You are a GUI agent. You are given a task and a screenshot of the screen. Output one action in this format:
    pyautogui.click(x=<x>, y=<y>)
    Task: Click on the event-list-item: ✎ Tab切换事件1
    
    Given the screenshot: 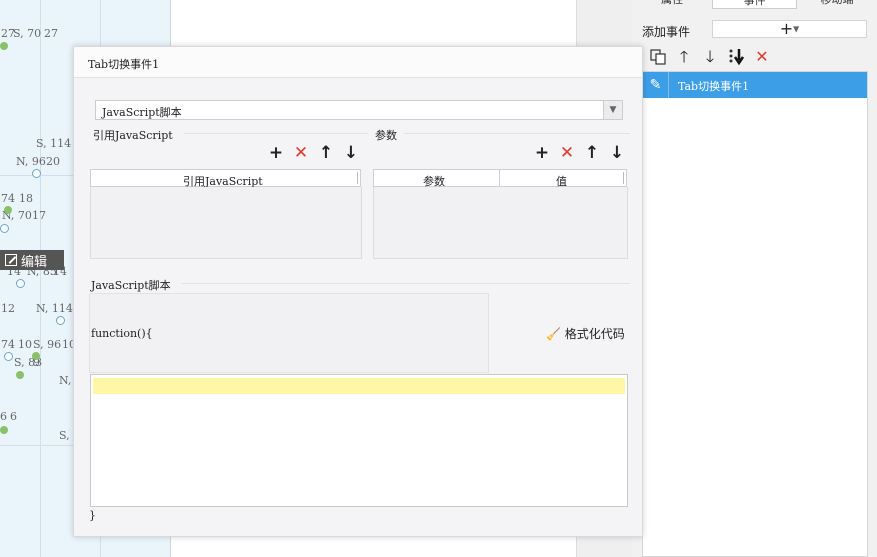 What is the action you would take?
    pyautogui.click(x=755, y=85)
    